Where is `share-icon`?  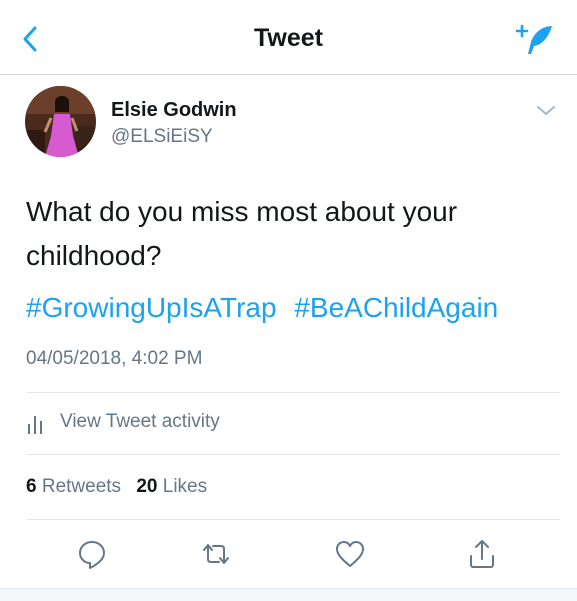 share-icon is located at coordinates (482, 554).